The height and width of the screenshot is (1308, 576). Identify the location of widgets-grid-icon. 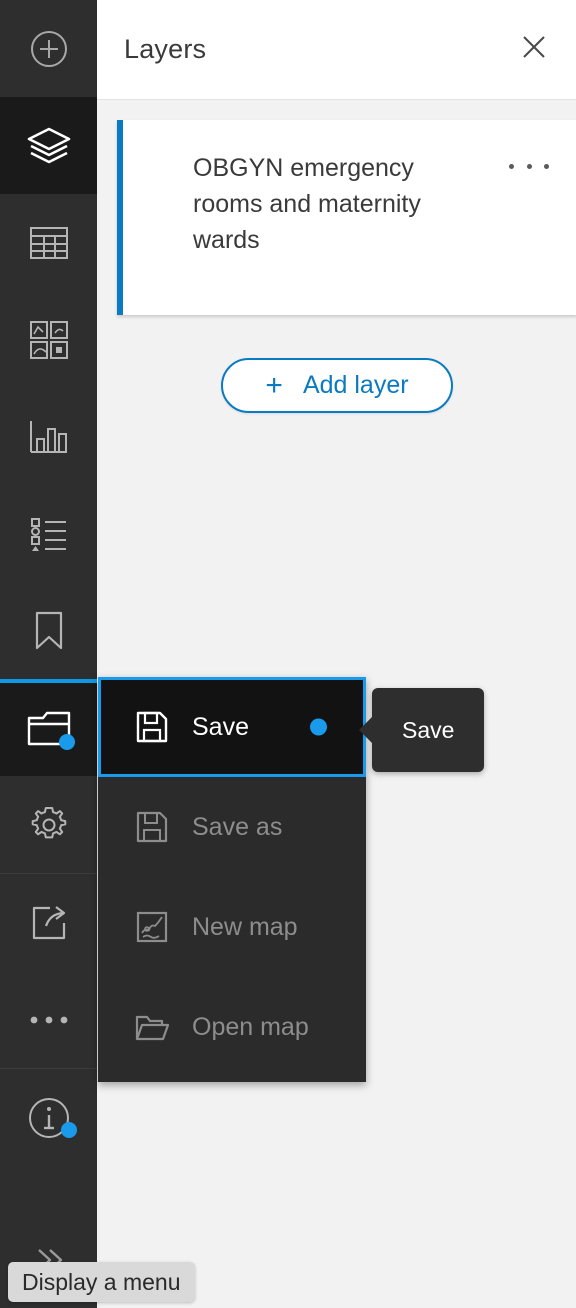
(48, 339).